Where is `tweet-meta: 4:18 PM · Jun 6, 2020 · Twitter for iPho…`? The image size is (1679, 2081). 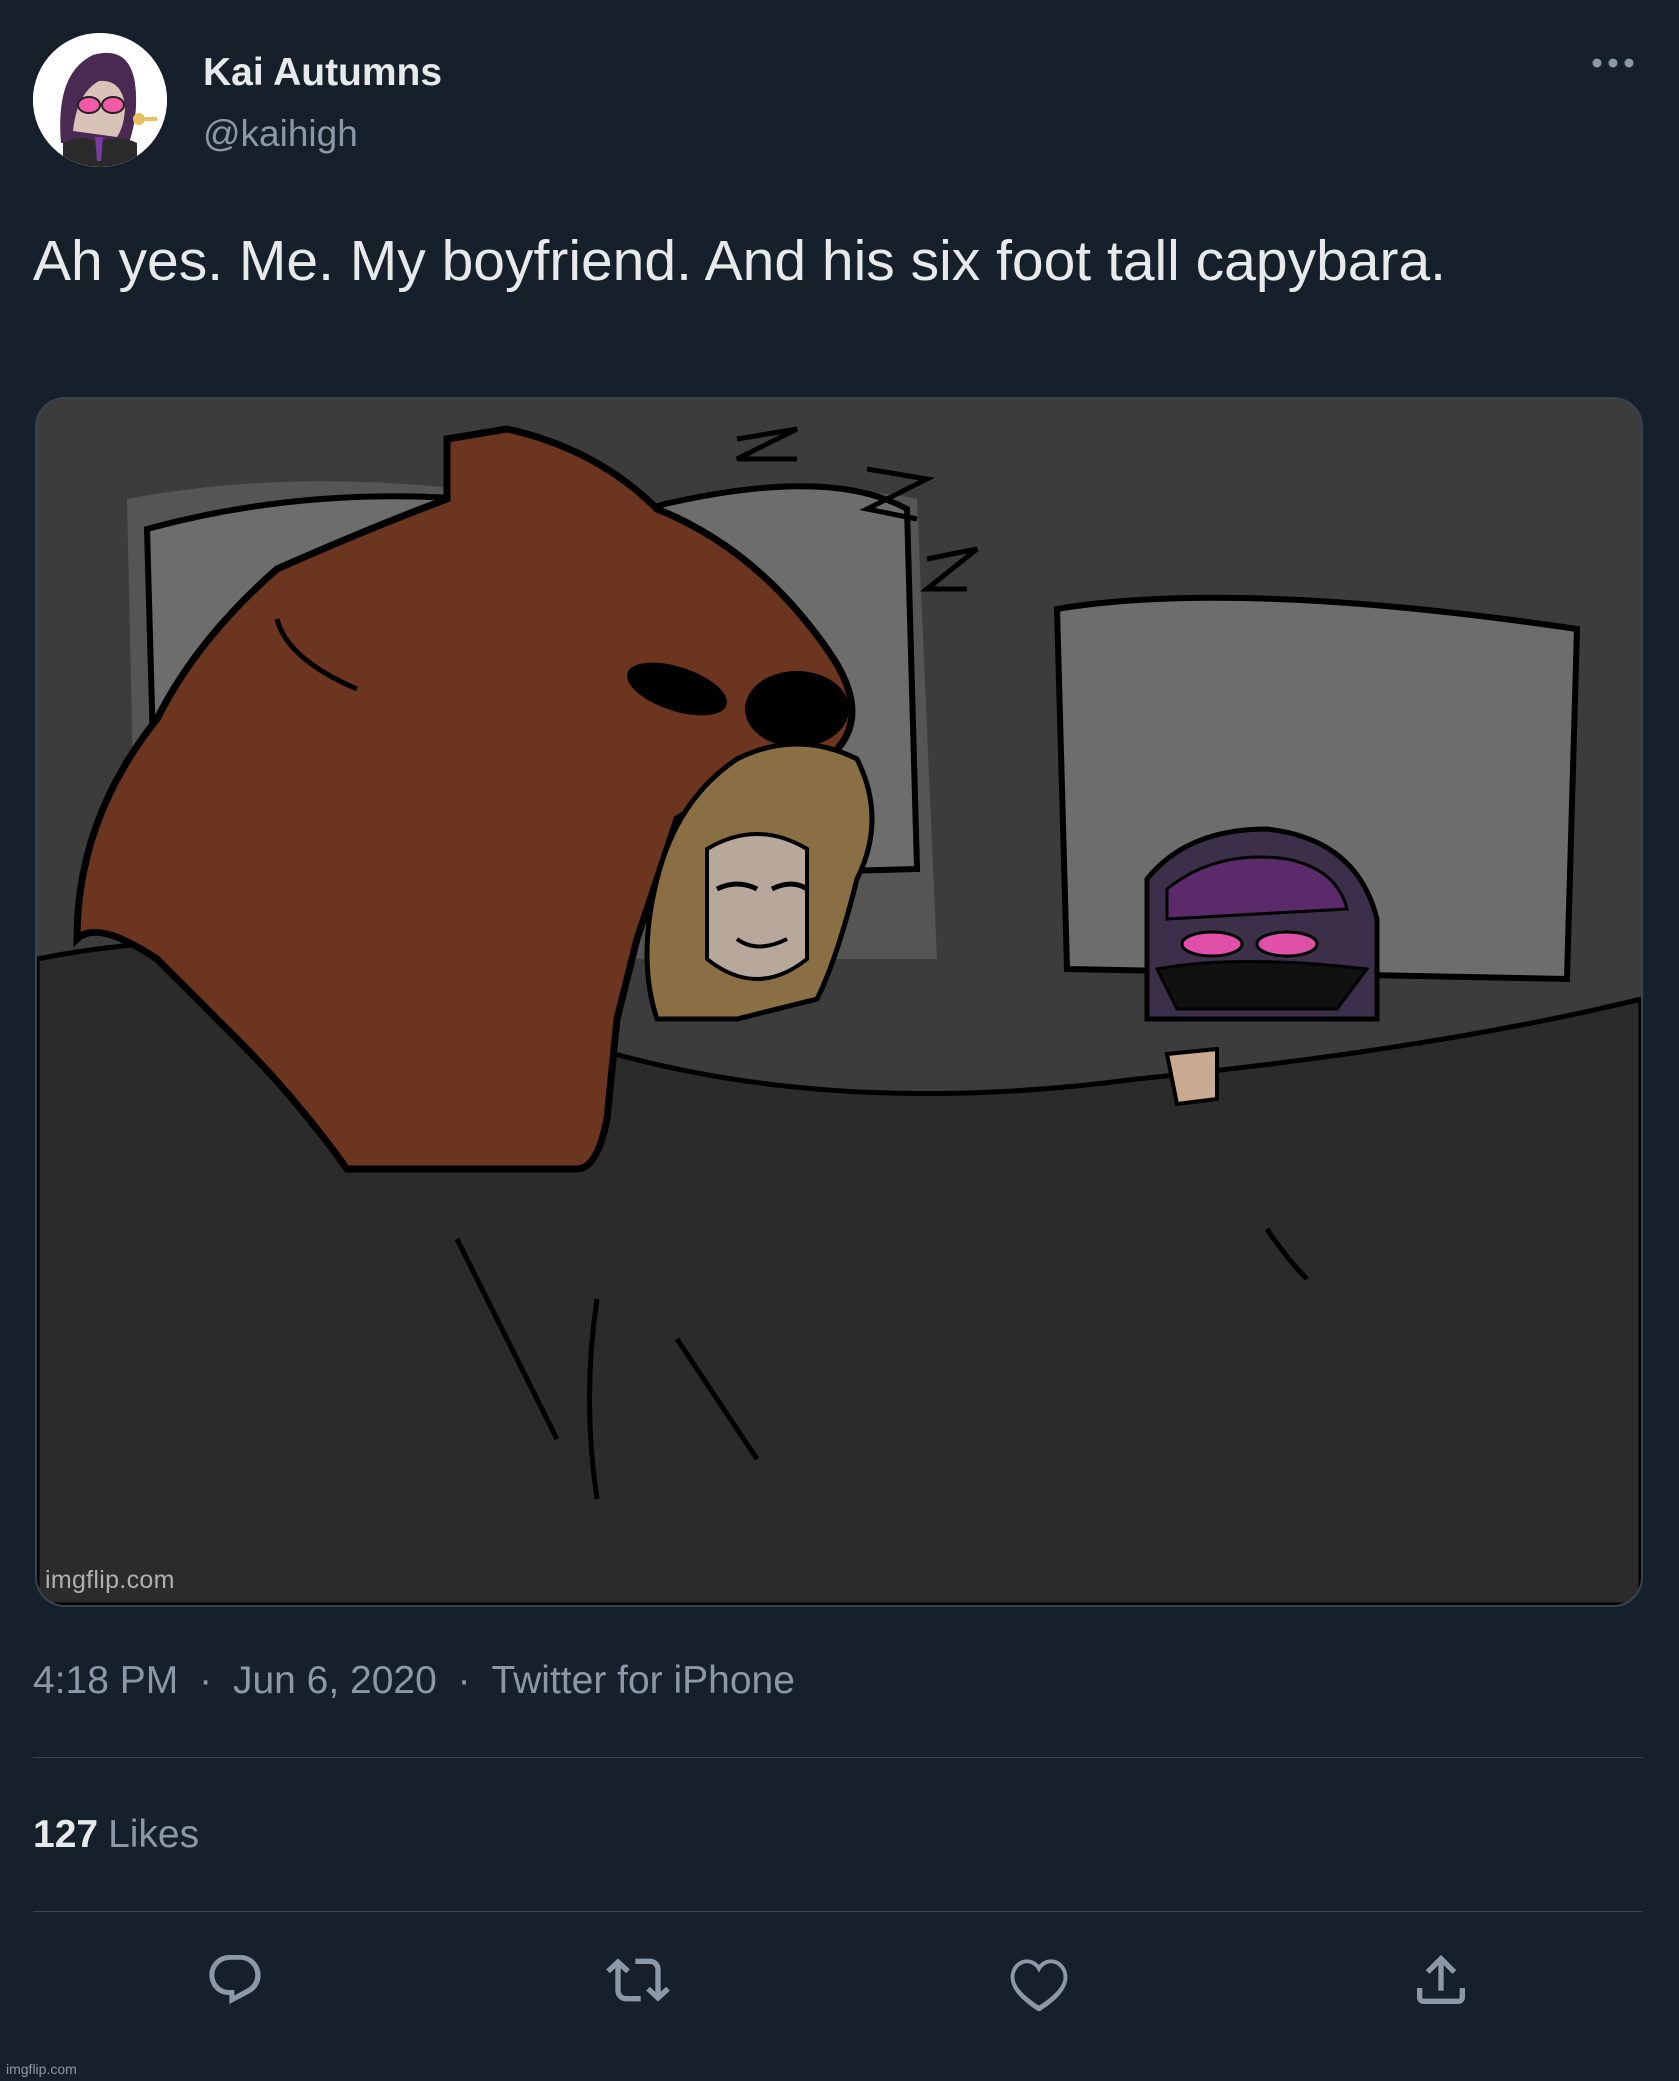 tweet-meta: 4:18 PM · Jun 6, 2020 · Twitter for iPho… is located at coordinates (414, 1681).